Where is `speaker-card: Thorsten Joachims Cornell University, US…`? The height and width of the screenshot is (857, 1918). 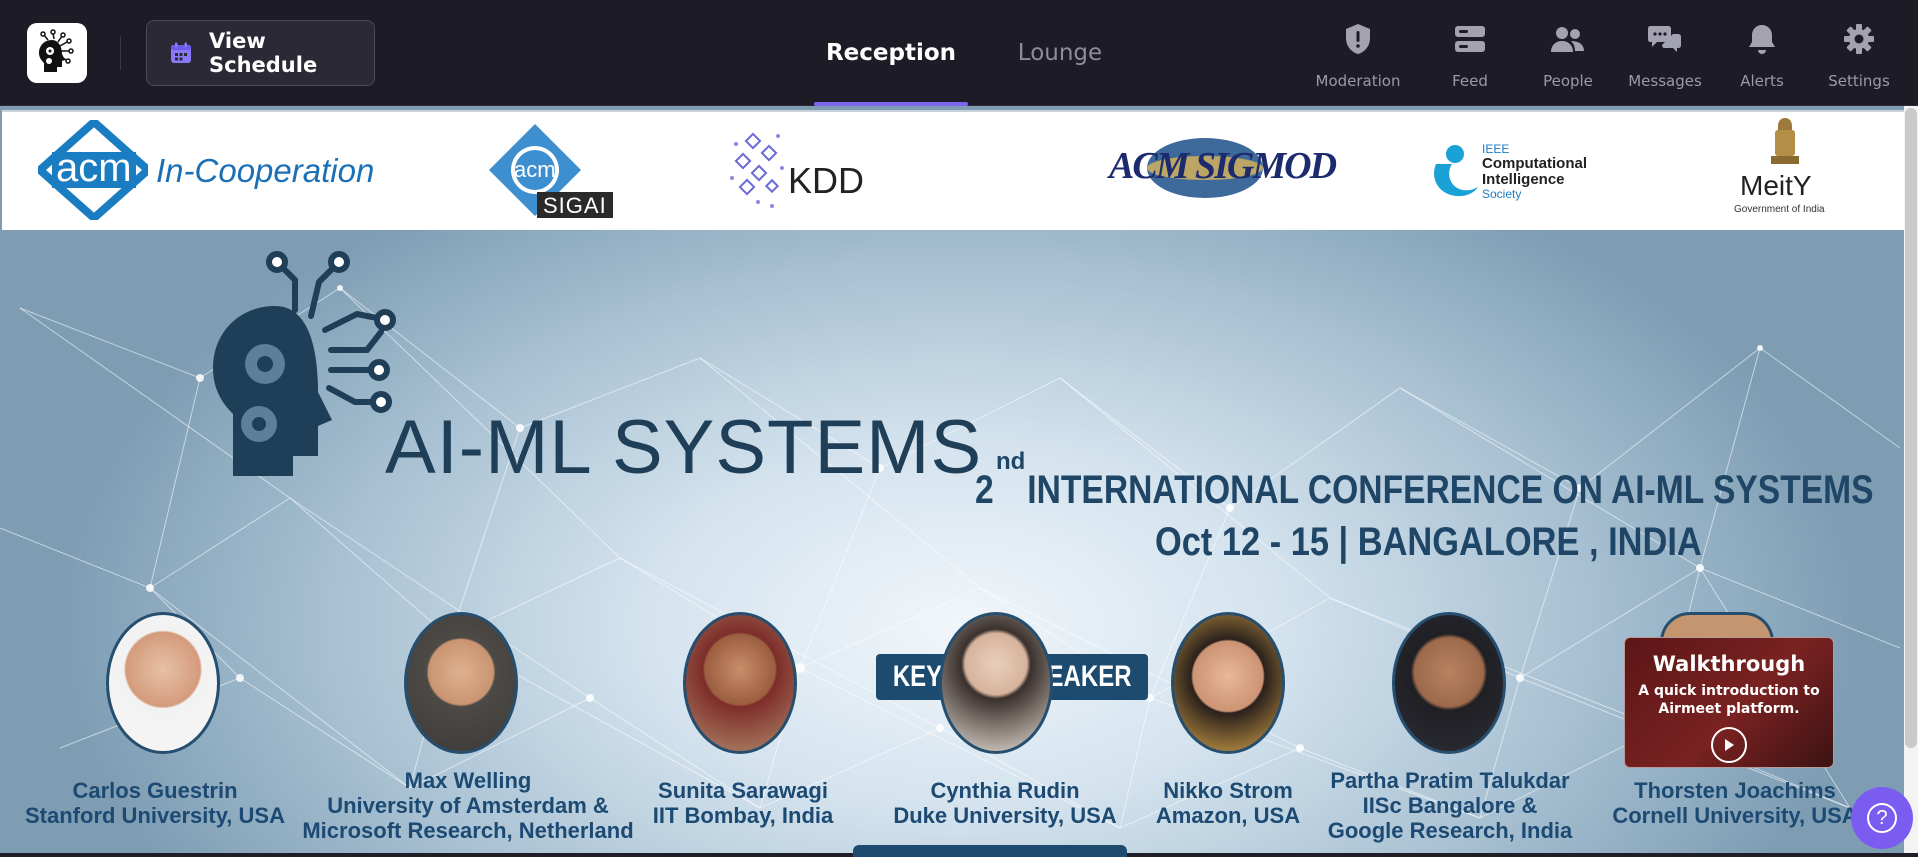
speaker-card: Thorsten Joachims Cornell University, US… is located at coordinates (1735, 803).